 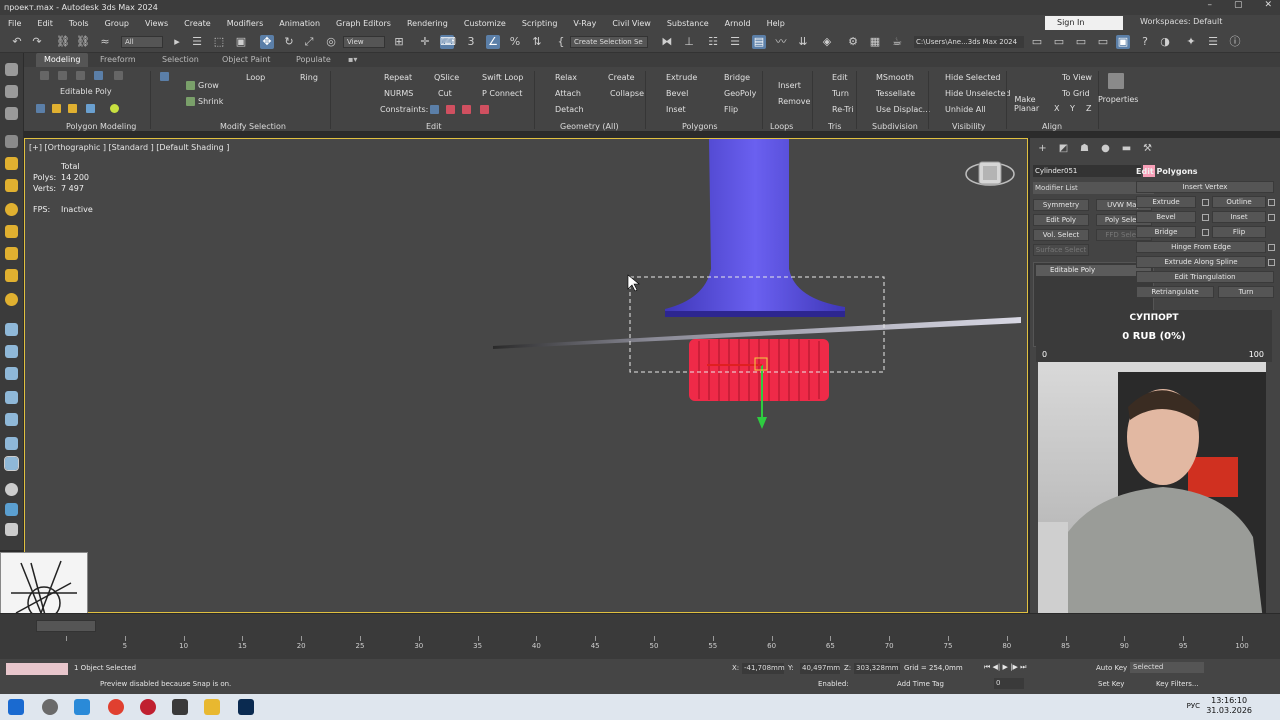 I want to click on reference-coordinate-dropdown: View, so click(x=364, y=42).